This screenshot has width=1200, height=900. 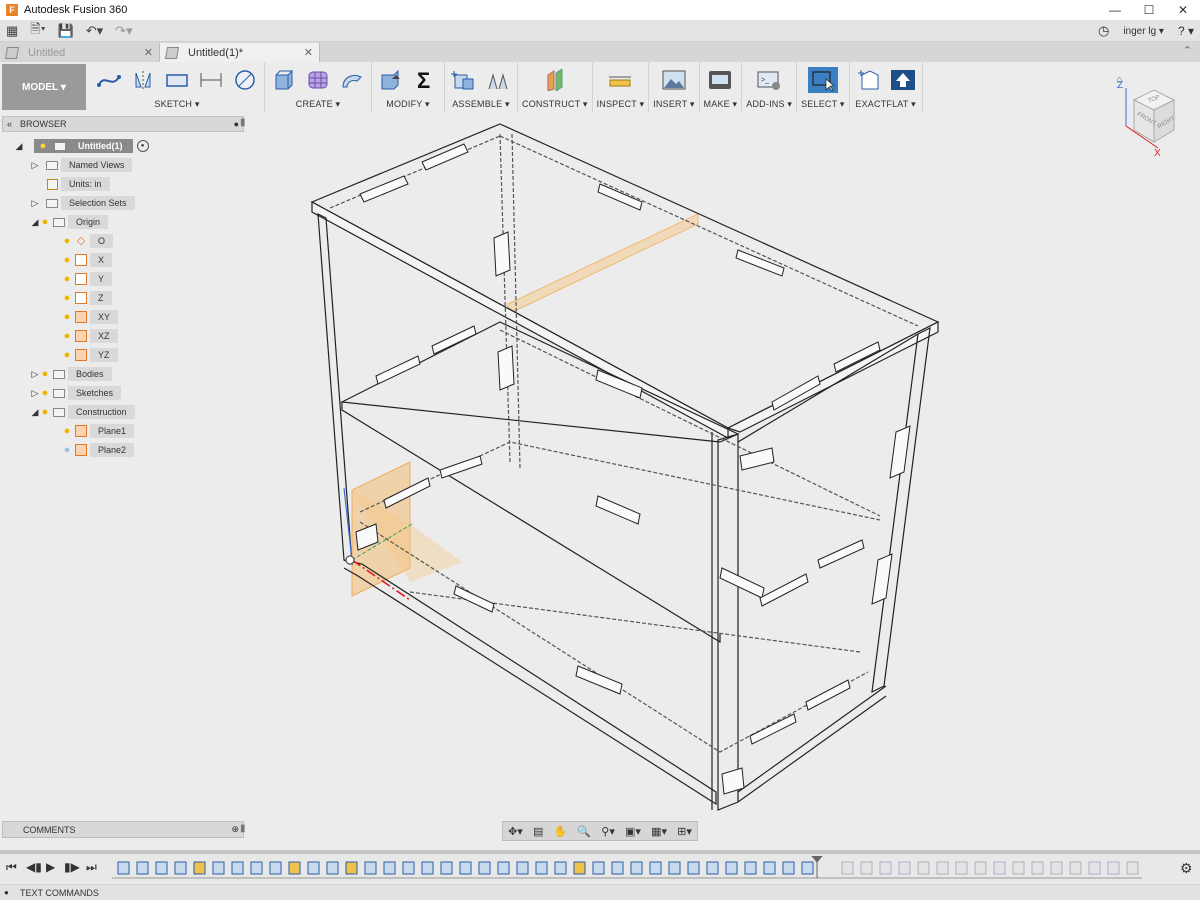 What do you see at coordinates (608, 831) in the screenshot?
I see `fit-zoom-icon: ⚲▾` at bounding box center [608, 831].